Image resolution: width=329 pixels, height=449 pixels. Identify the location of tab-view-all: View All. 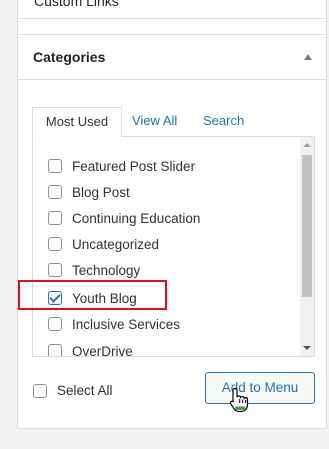
(154, 122).